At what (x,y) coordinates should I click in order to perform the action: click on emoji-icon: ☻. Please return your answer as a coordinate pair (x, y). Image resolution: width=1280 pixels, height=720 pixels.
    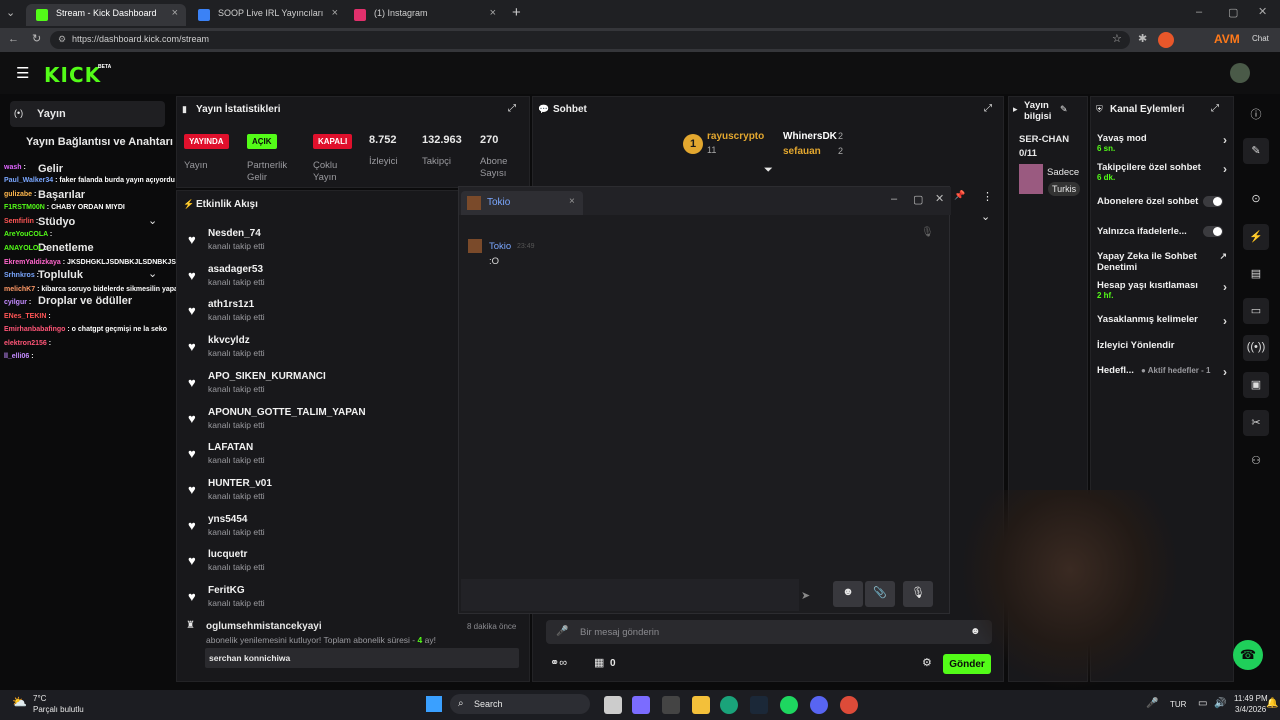
    Looking at the image, I should click on (848, 594).